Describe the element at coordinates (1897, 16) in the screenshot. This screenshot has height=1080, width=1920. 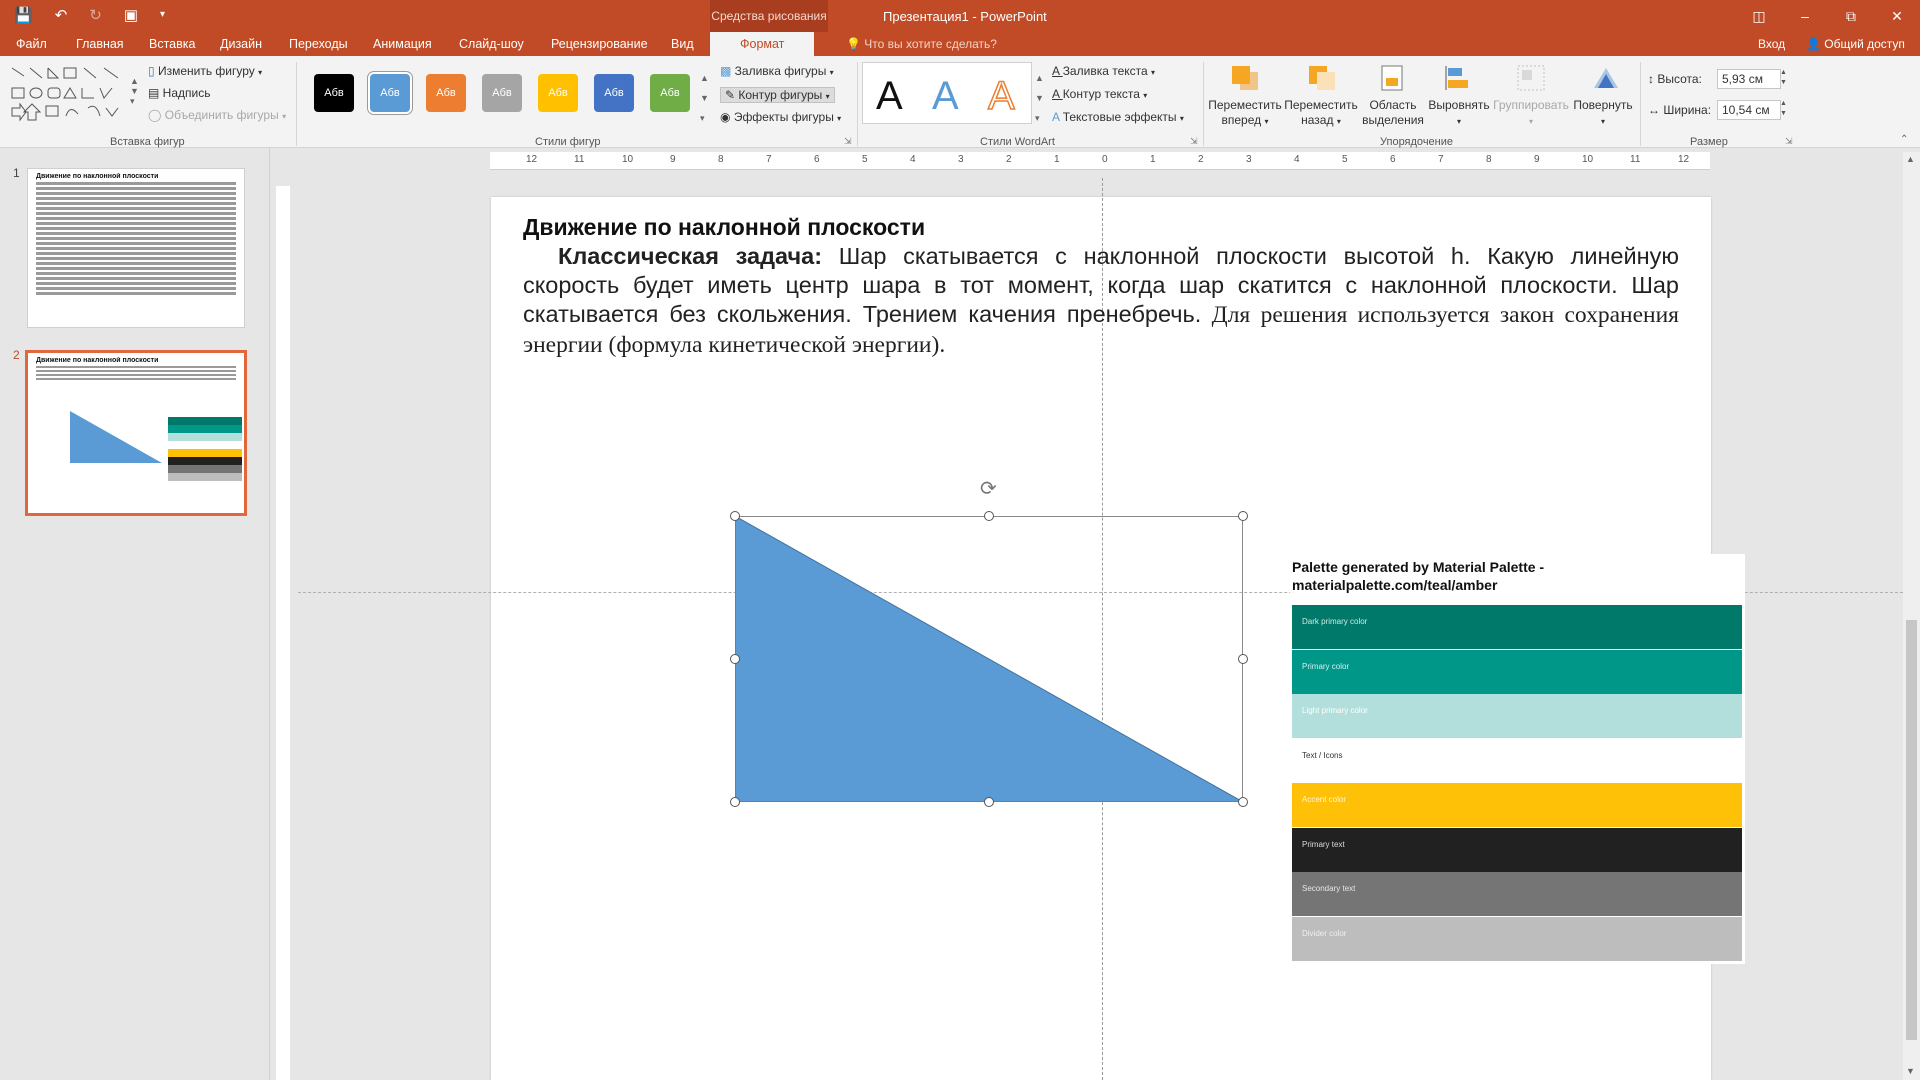
I see `close-icon: ✕` at that location.